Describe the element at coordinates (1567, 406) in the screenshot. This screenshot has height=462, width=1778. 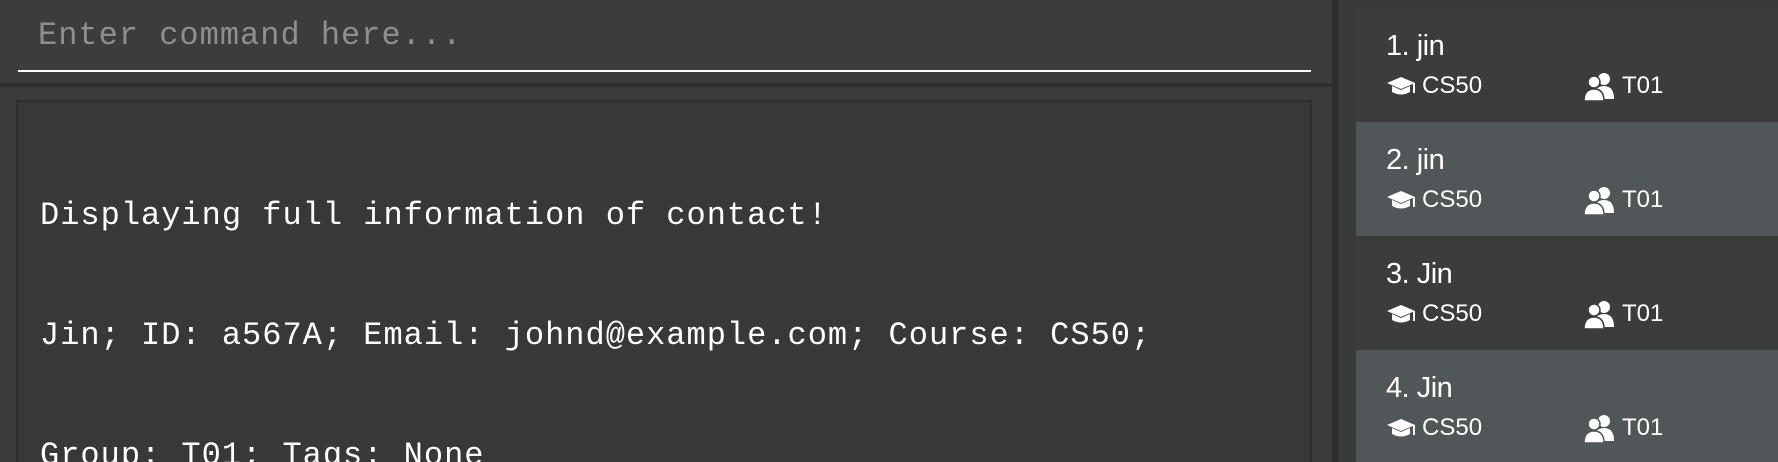
I see `person-card: 4. Jin CS50 T01` at that location.